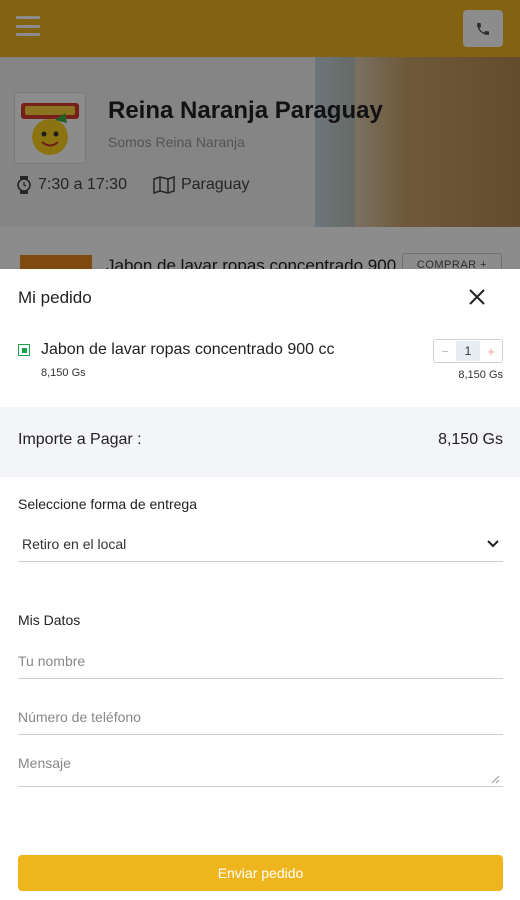  What do you see at coordinates (491, 351) in the screenshot?
I see `increase-quantity-button: +` at bounding box center [491, 351].